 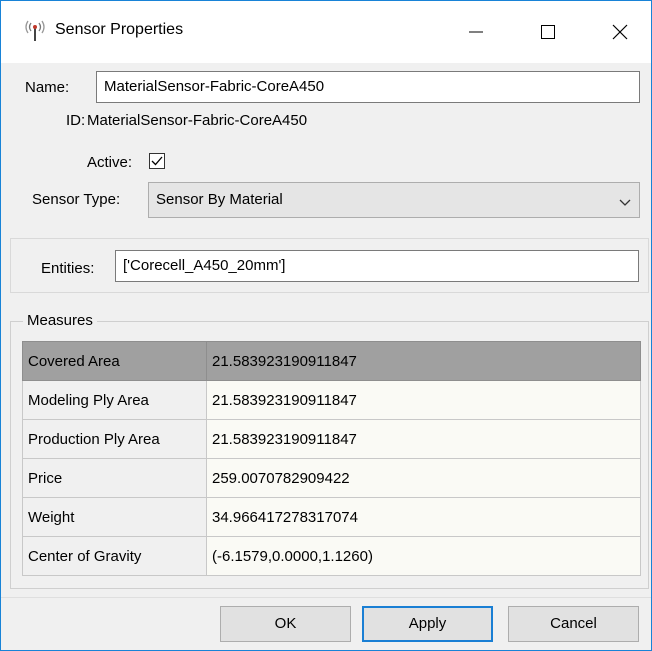 I want to click on table-row: Price 259.0070782909422, so click(x=331, y=478).